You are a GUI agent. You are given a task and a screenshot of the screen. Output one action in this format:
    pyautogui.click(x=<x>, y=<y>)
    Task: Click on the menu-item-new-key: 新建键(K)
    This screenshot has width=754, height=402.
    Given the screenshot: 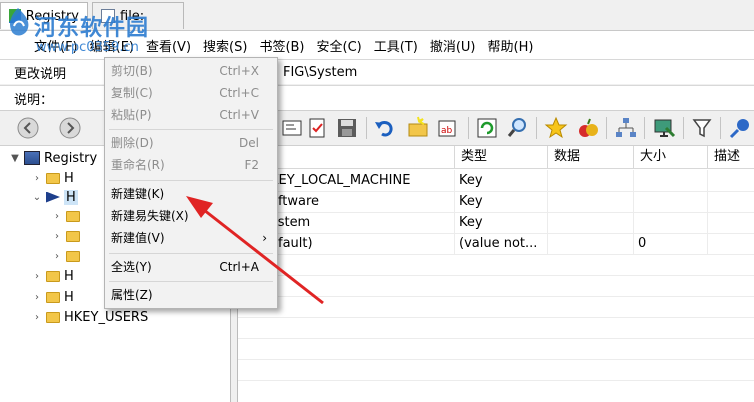 What is the action you would take?
    pyautogui.click(x=191, y=194)
    